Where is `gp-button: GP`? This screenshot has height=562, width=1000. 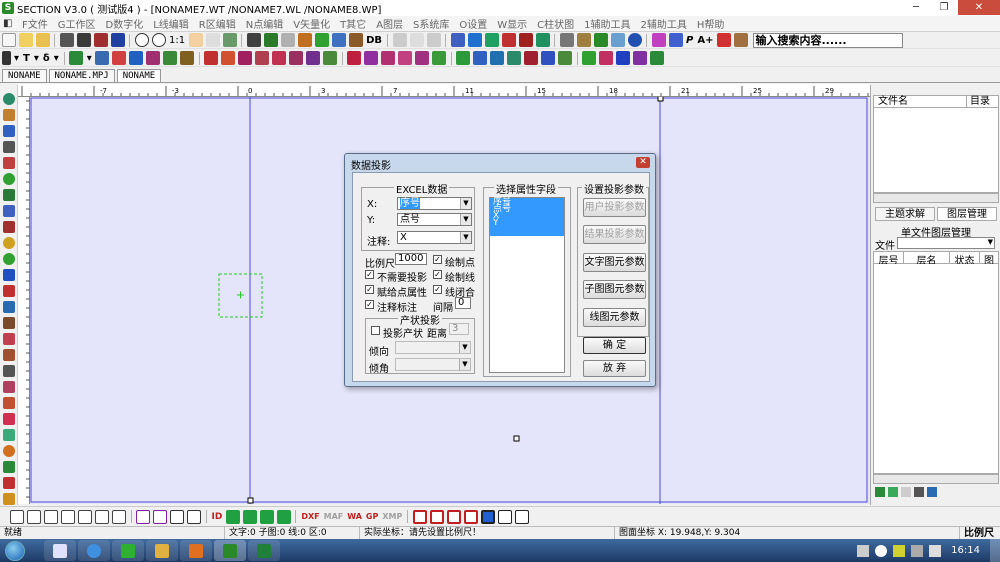 gp-button: GP is located at coordinates (372, 516).